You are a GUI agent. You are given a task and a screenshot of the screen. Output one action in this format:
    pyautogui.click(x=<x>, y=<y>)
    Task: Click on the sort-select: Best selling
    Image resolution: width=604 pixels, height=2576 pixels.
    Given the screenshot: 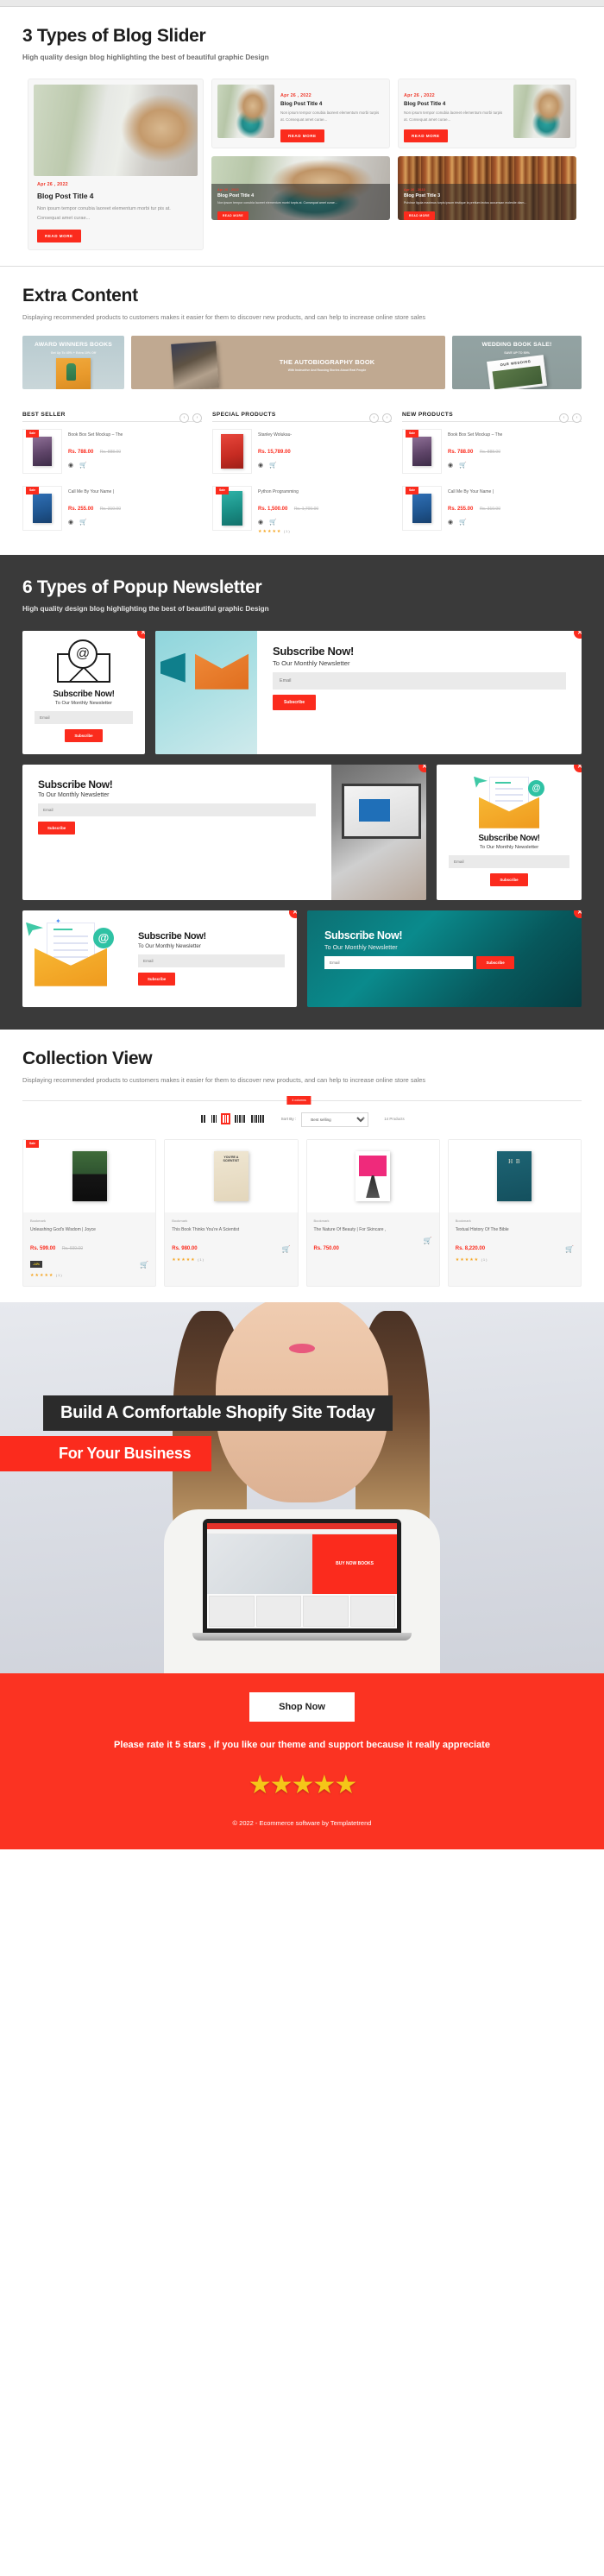 What is the action you would take?
    pyautogui.click(x=335, y=1120)
    